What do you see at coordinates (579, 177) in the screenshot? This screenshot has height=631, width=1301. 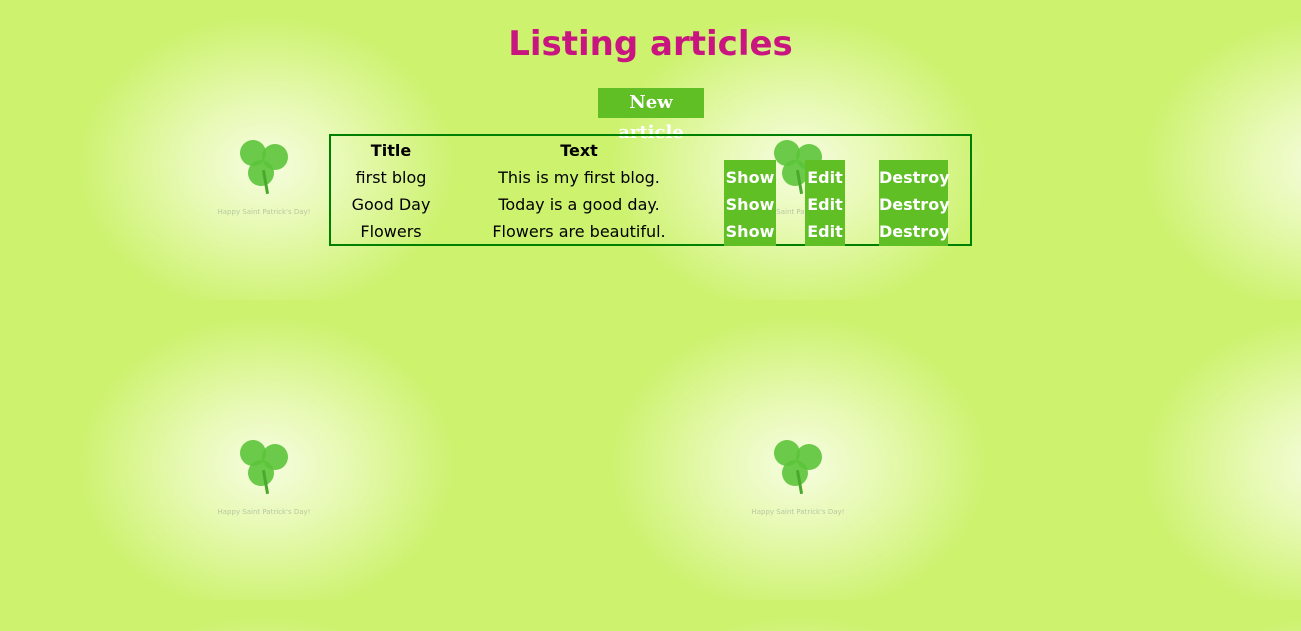 I see `row-text: This is my first blog.` at bounding box center [579, 177].